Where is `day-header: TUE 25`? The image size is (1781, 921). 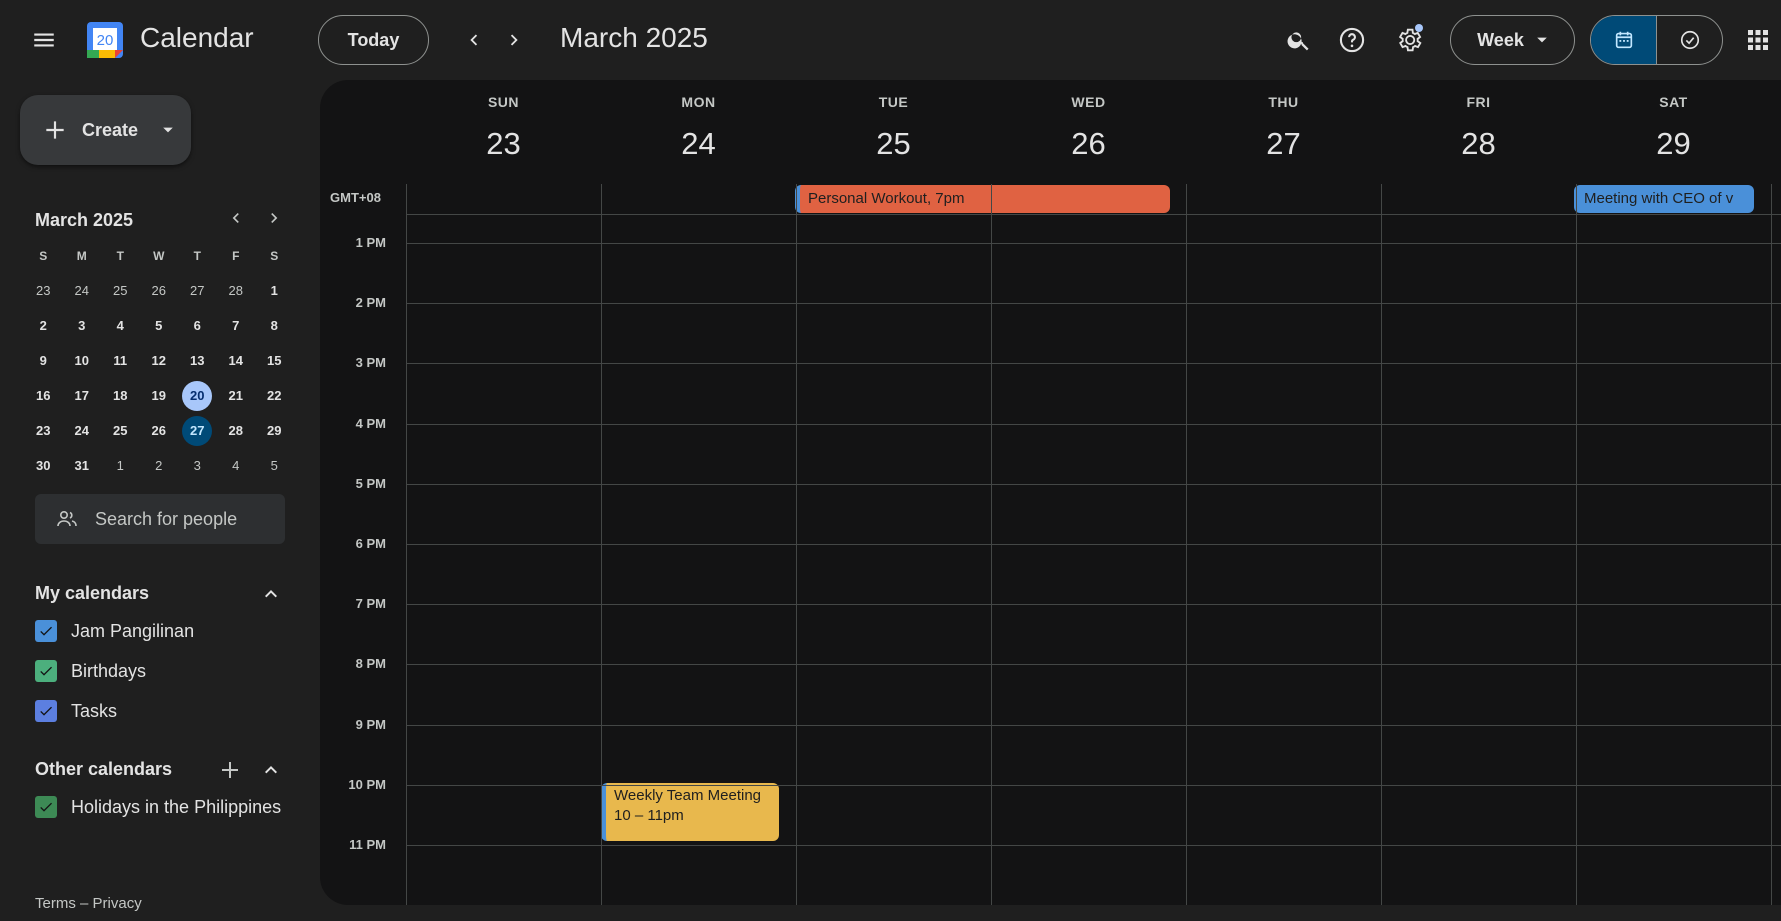 day-header: TUE 25 is located at coordinates (893, 133).